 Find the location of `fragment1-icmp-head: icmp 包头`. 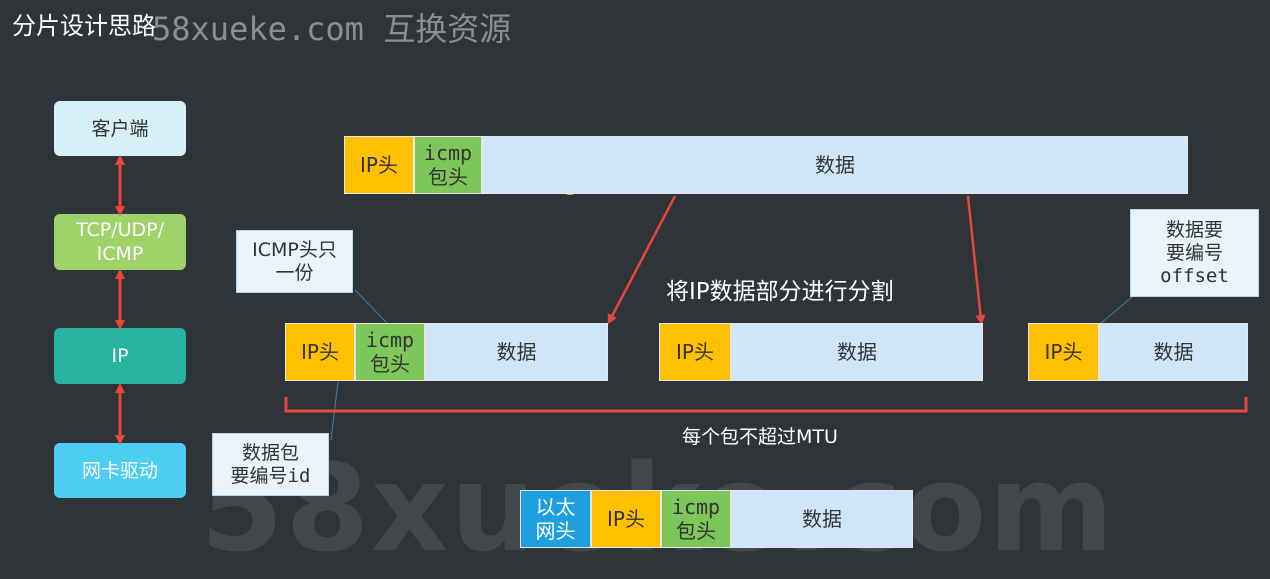

fragment1-icmp-head: icmp 包头 is located at coordinates (390, 352).